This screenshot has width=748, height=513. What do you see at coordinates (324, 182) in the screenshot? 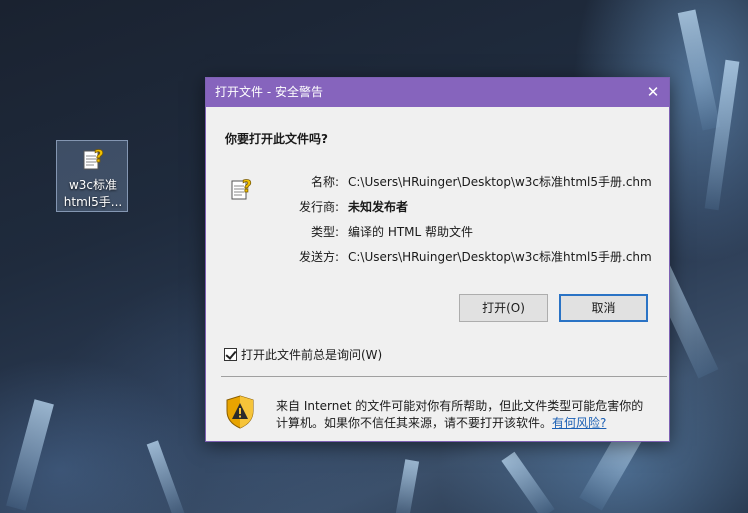
I see `name-label: 名称:` at bounding box center [324, 182].